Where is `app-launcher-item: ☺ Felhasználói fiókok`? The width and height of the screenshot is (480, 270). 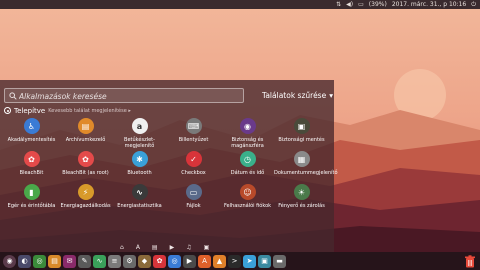 app-launcher-item: ☺ Felhasználói fiókok is located at coordinates (247, 196).